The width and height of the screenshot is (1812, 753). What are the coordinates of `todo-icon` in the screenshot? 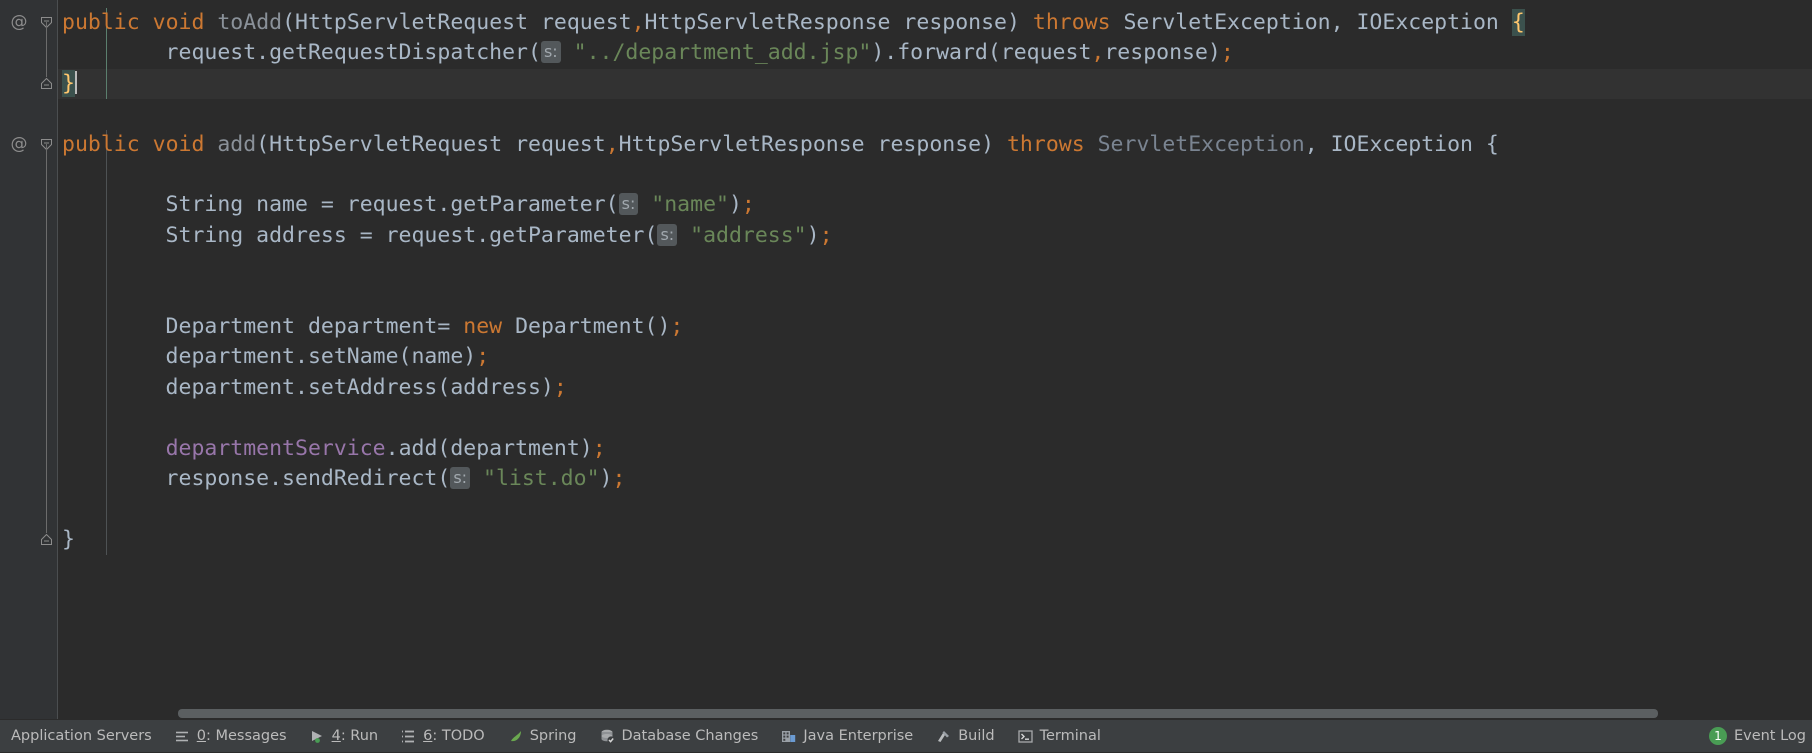 It's located at (408, 736).